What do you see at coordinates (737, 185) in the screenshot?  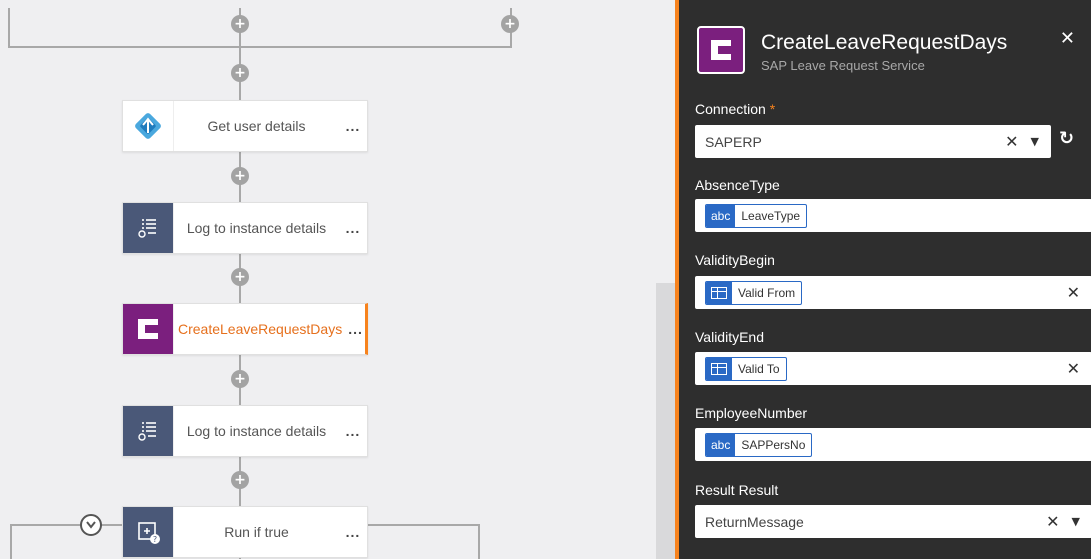 I see `absence-type-label: AbsenceType` at bounding box center [737, 185].